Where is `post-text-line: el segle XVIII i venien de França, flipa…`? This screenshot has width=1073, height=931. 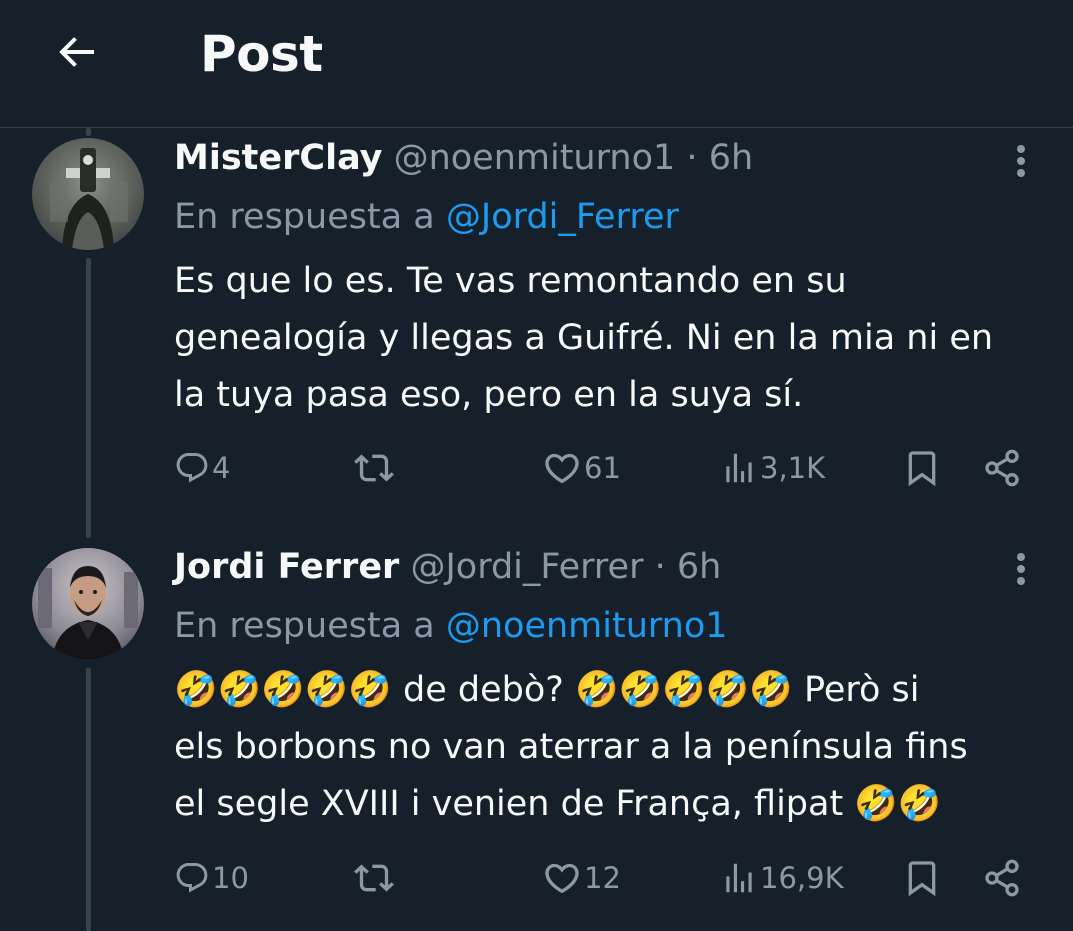 post-text-line: el segle XVIII i venien de França, flipa… is located at coordinates (558, 804).